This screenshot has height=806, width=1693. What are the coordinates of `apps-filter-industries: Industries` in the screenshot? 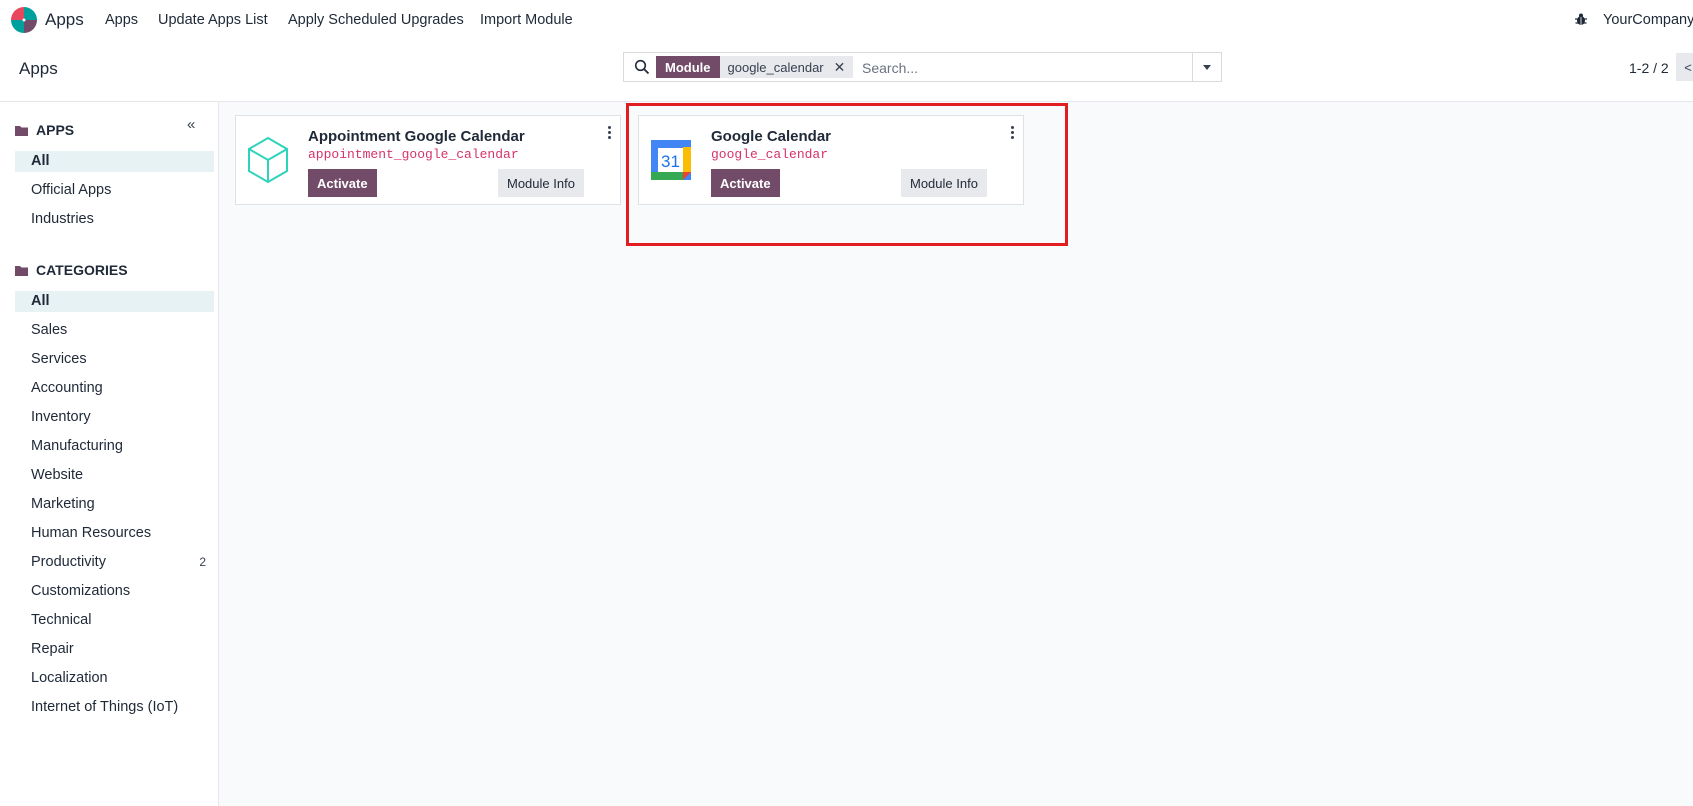 It's located at (114, 219).